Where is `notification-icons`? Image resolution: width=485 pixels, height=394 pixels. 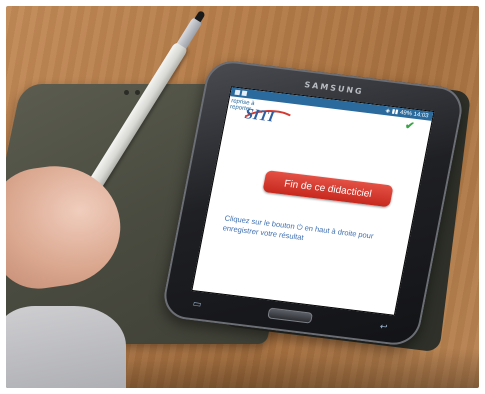 notification-icons is located at coordinates (241, 93).